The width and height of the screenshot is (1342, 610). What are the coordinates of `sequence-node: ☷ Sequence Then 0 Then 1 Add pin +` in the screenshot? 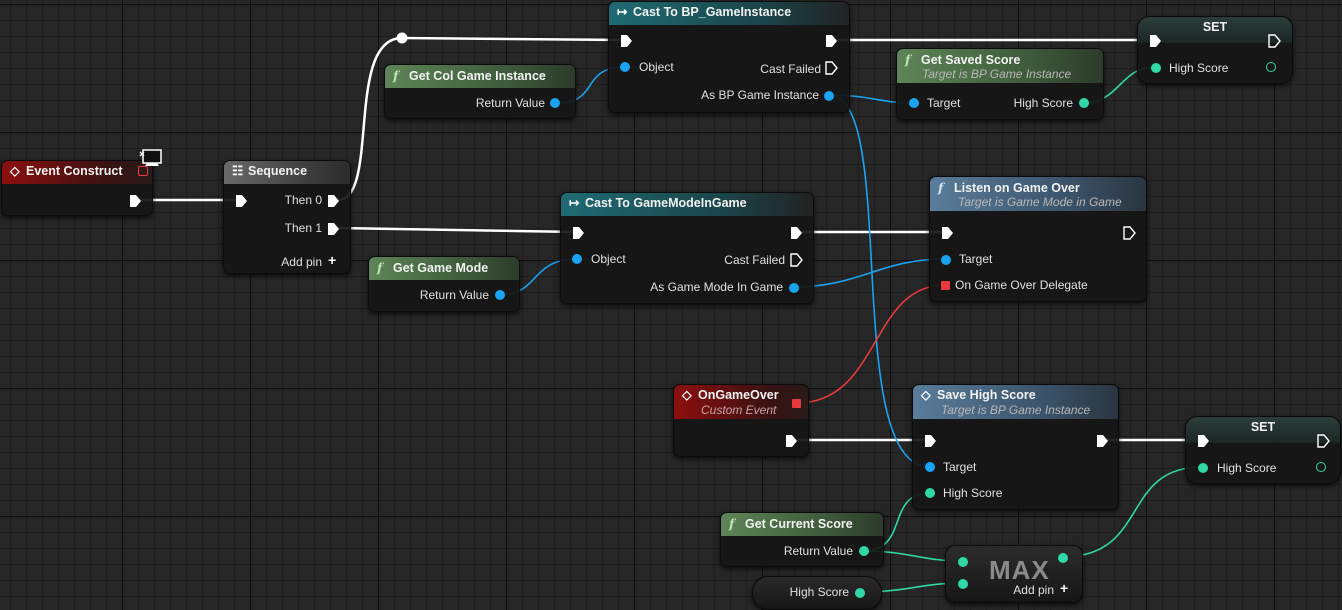 It's located at (287, 217).